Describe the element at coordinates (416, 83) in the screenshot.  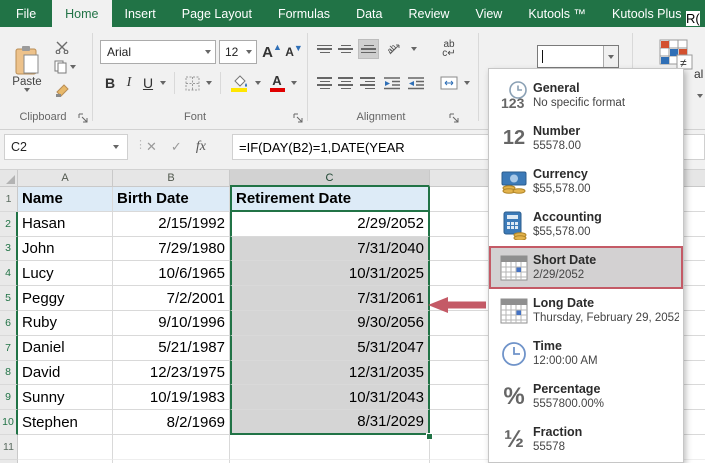
I see `increase-indent-button` at that location.